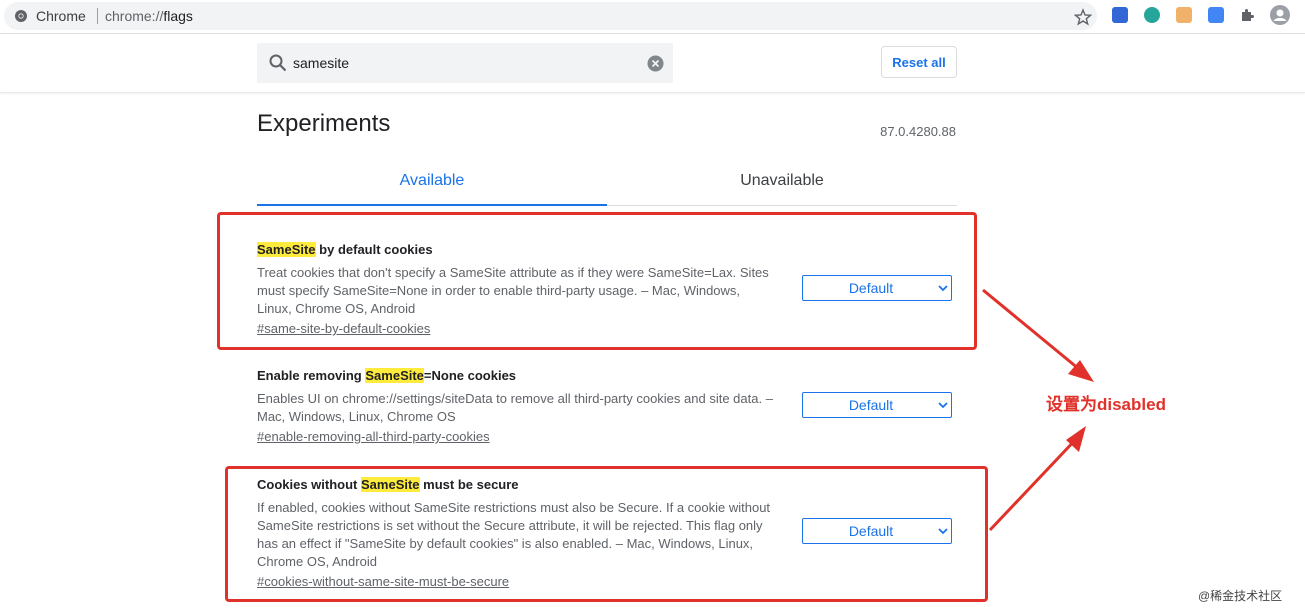  What do you see at coordinates (1038, 410) in the screenshot?
I see `annotation-arrows` at bounding box center [1038, 410].